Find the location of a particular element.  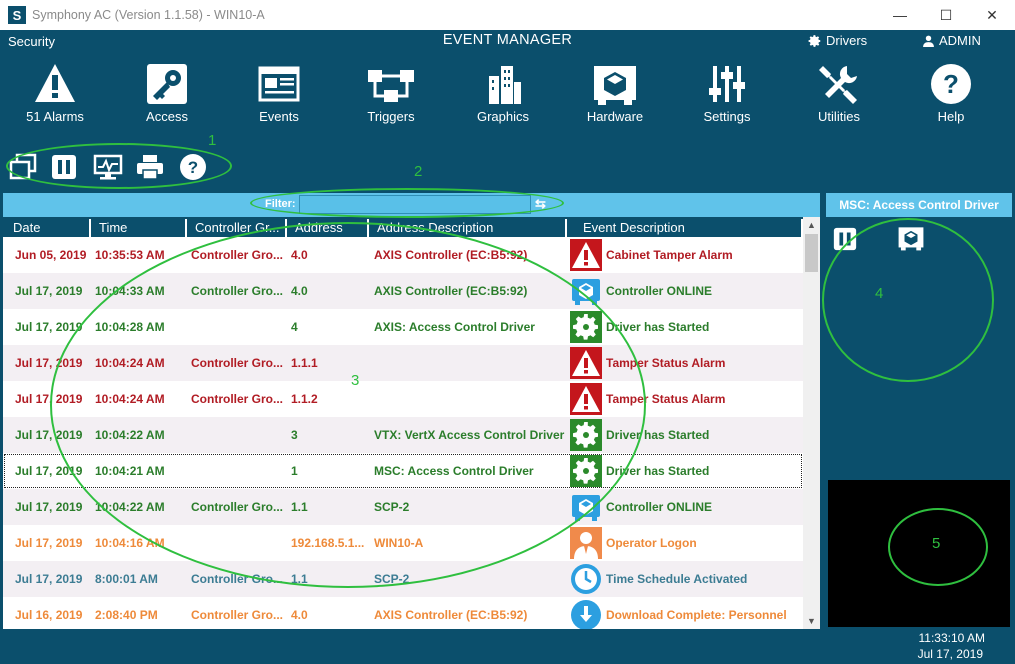

status-bar: 11:33:10 AM Jul 17, 2019 is located at coordinates (507, 646).